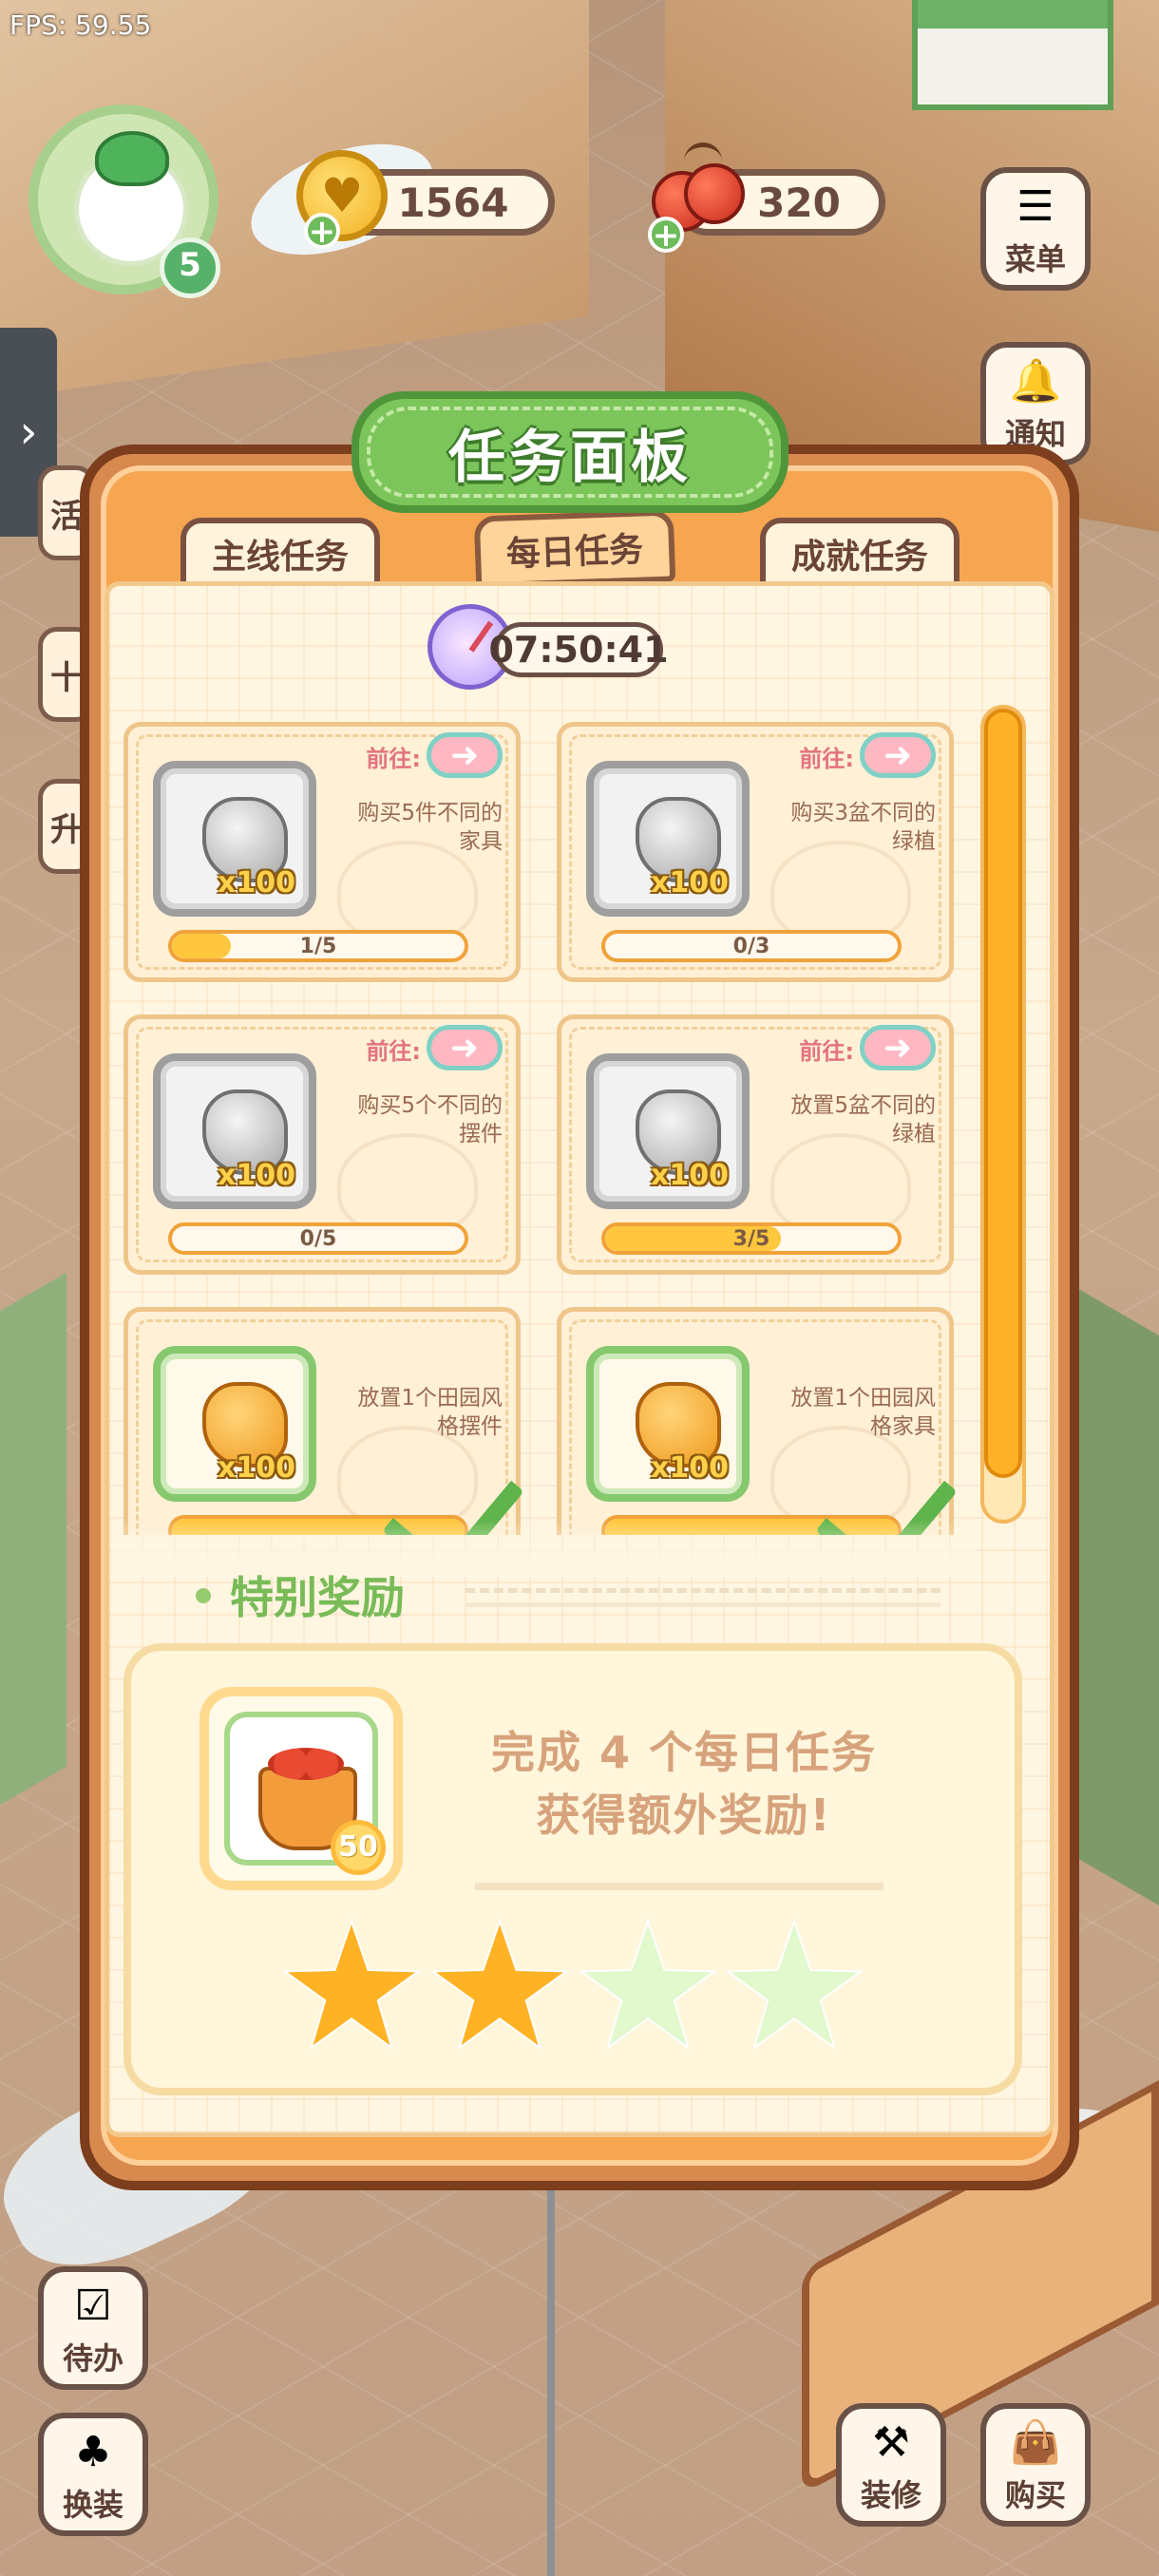 The height and width of the screenshot is (2576, 1159). I want to click on progress-text: 3/5, so click(751, 1238).